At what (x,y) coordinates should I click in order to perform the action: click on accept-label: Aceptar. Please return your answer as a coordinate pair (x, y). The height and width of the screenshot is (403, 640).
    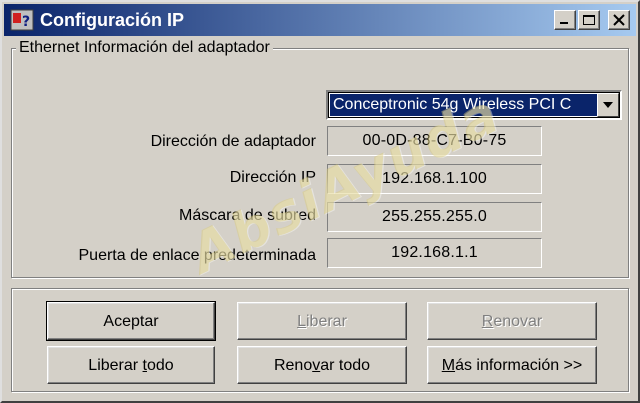
    Looking at the image, I should click on (131, 321).